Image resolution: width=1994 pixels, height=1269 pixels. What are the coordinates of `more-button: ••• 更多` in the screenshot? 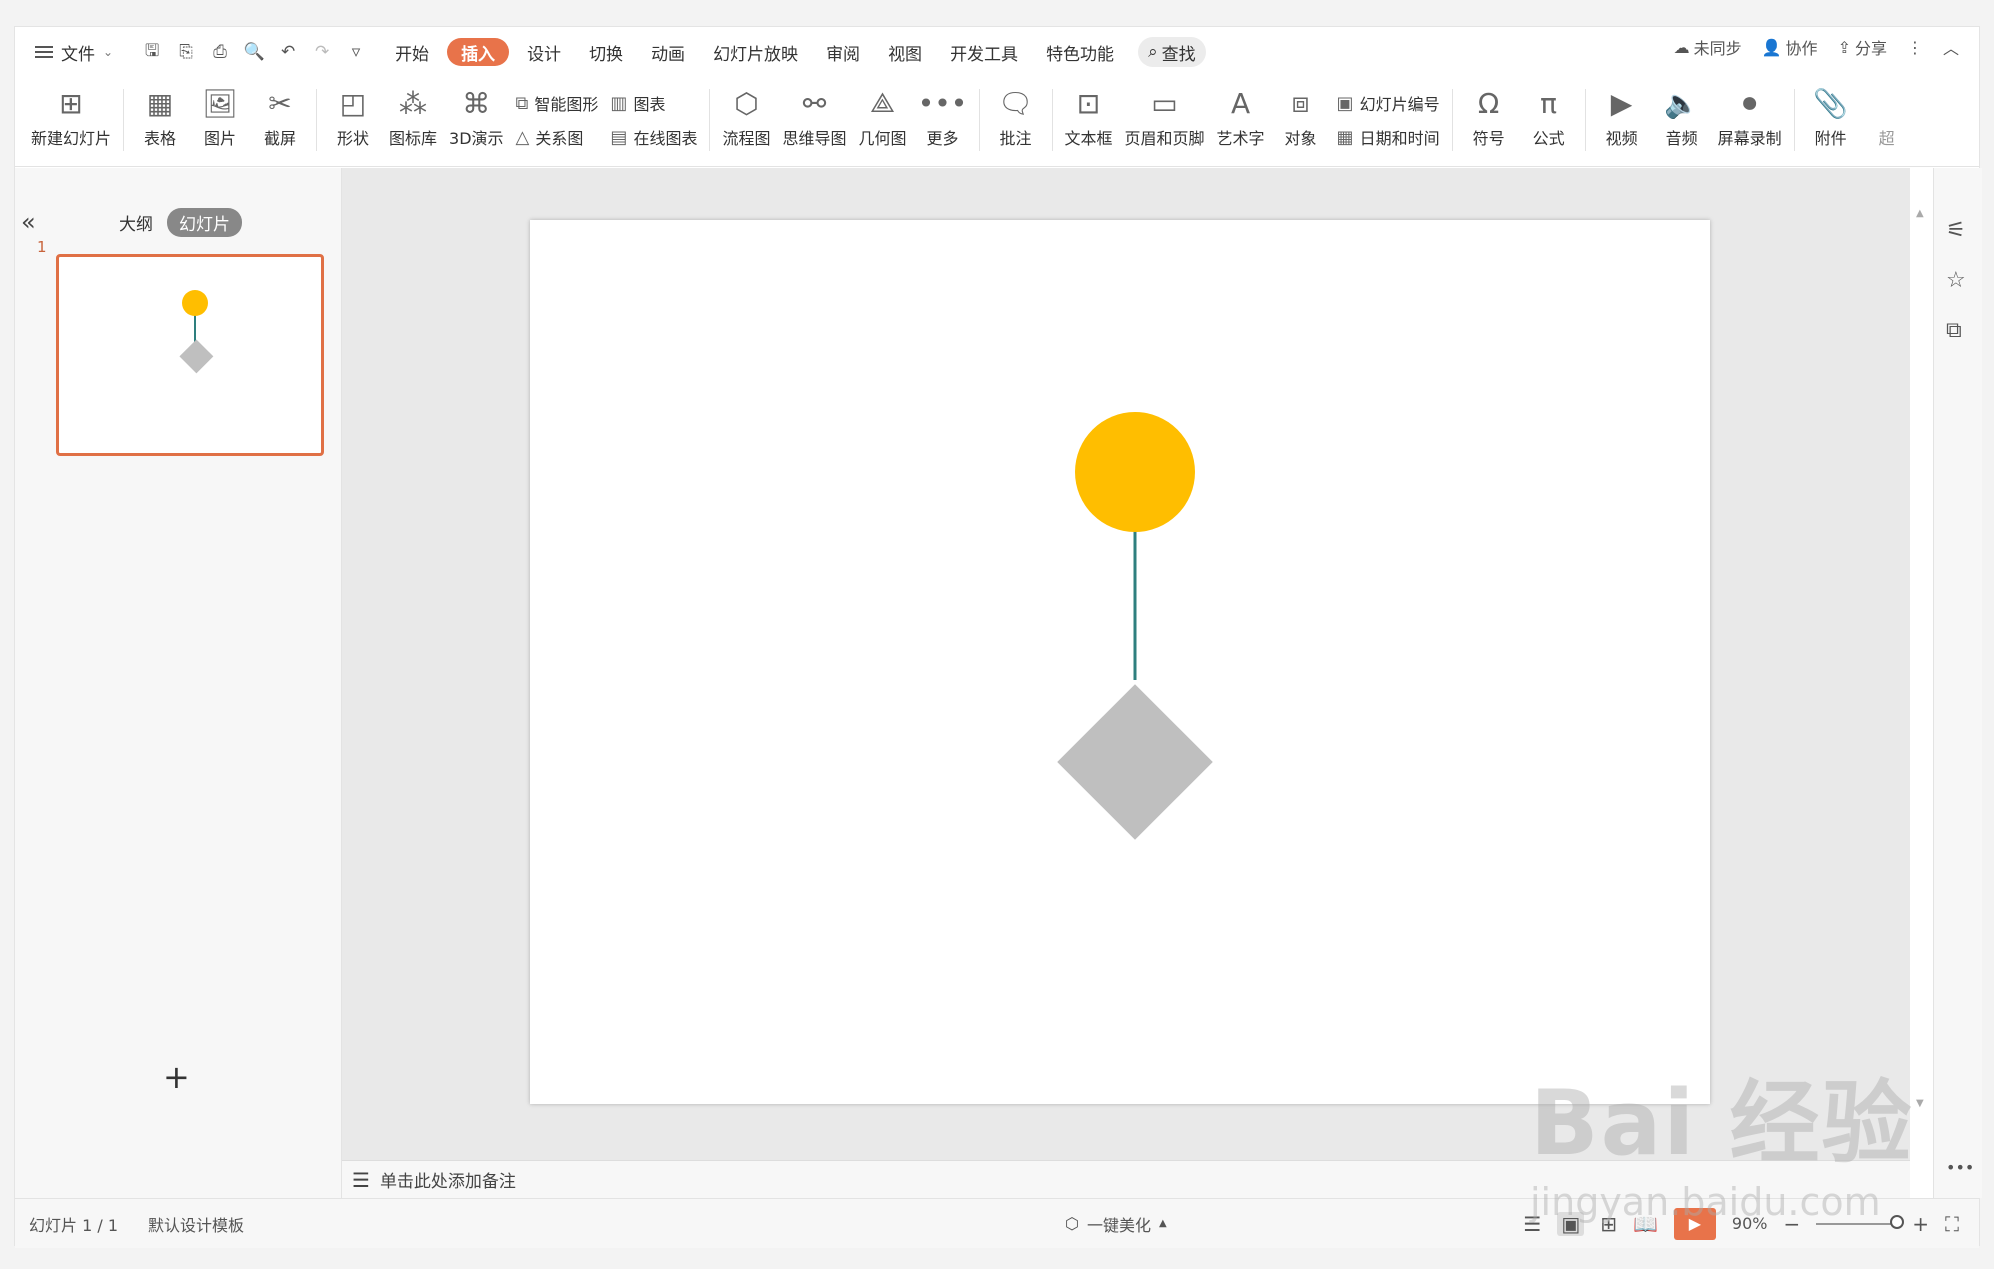 It's located at (943, 113).